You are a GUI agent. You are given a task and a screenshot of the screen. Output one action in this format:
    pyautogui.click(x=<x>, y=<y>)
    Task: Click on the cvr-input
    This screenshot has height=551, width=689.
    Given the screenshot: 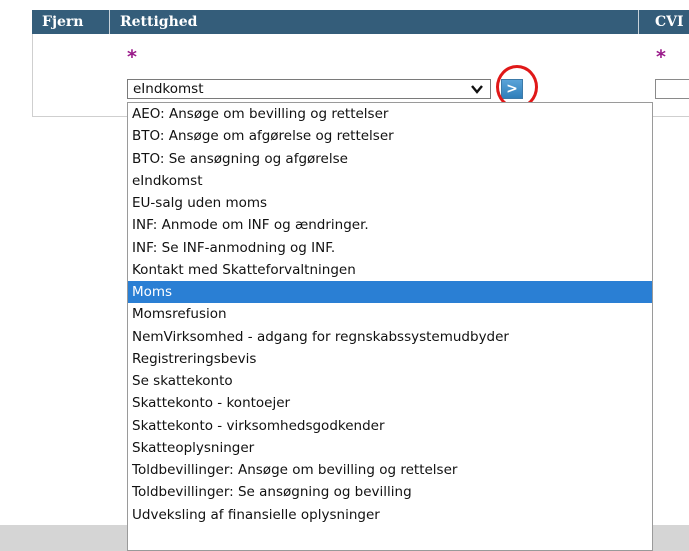 What is the action you would take?
    pyautogui.click(x=672, y=89)
    